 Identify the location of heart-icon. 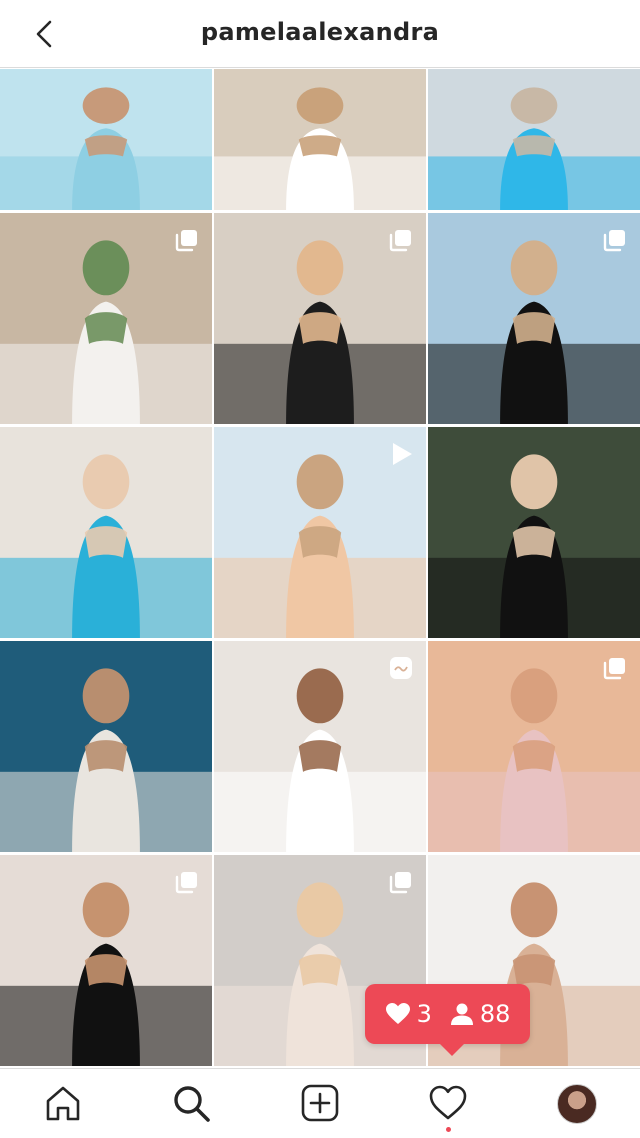
(397, 1013).